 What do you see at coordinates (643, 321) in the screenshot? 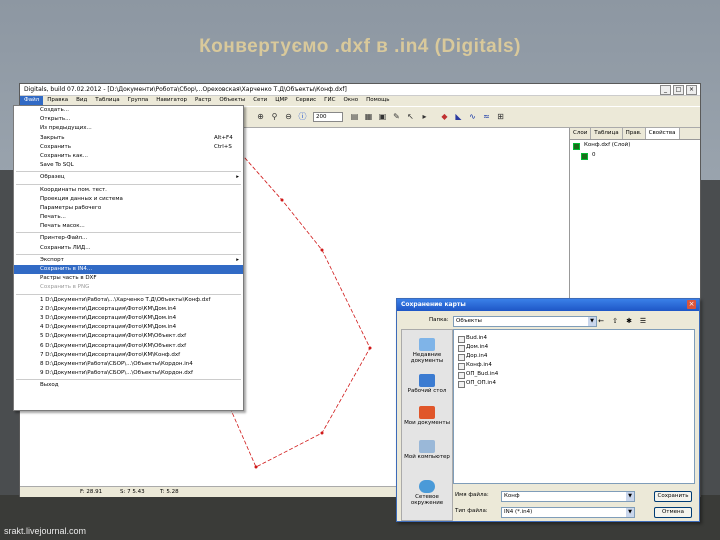
I see `view-menu-icon: ☰` at bounding box center [643, 321].